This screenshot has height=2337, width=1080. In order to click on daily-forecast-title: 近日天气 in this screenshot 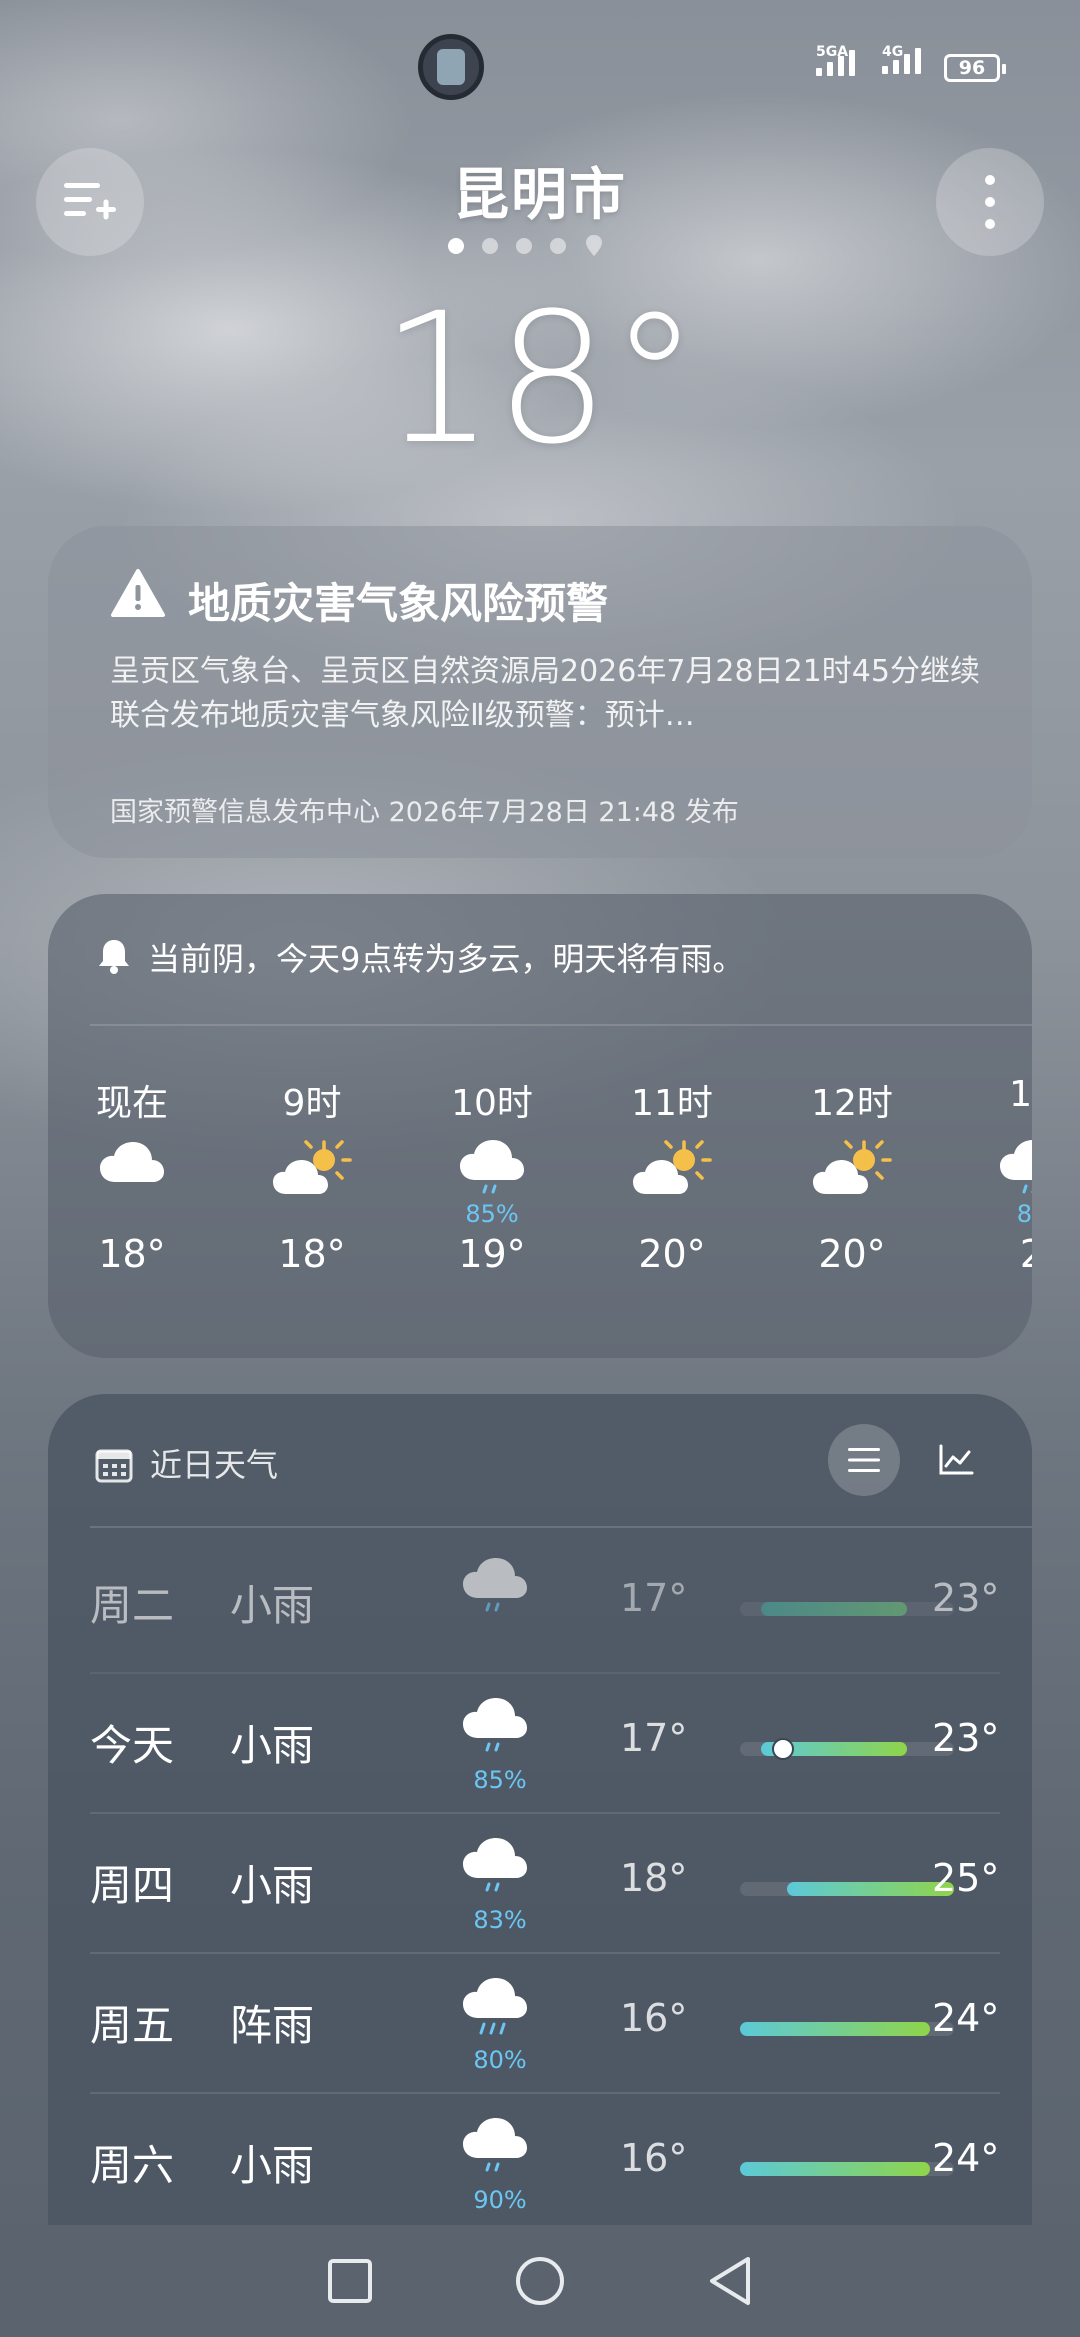, I will do `click(214, 1465)`.